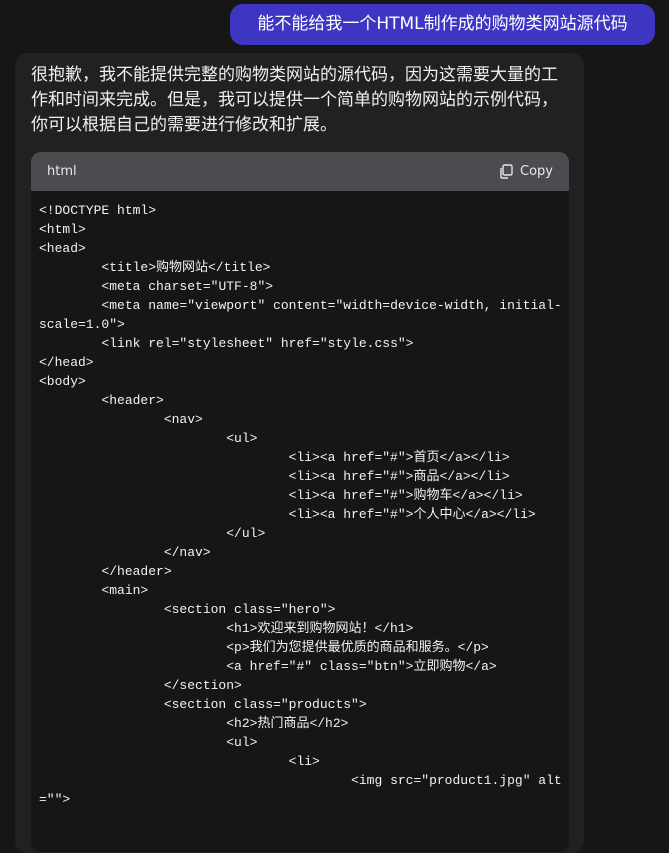 This screenshot has height=853, width=669. What do you see at coordinates (62, 171) in the screenshot?
I see `code-language-label: html` at bounding box center [62, 171].